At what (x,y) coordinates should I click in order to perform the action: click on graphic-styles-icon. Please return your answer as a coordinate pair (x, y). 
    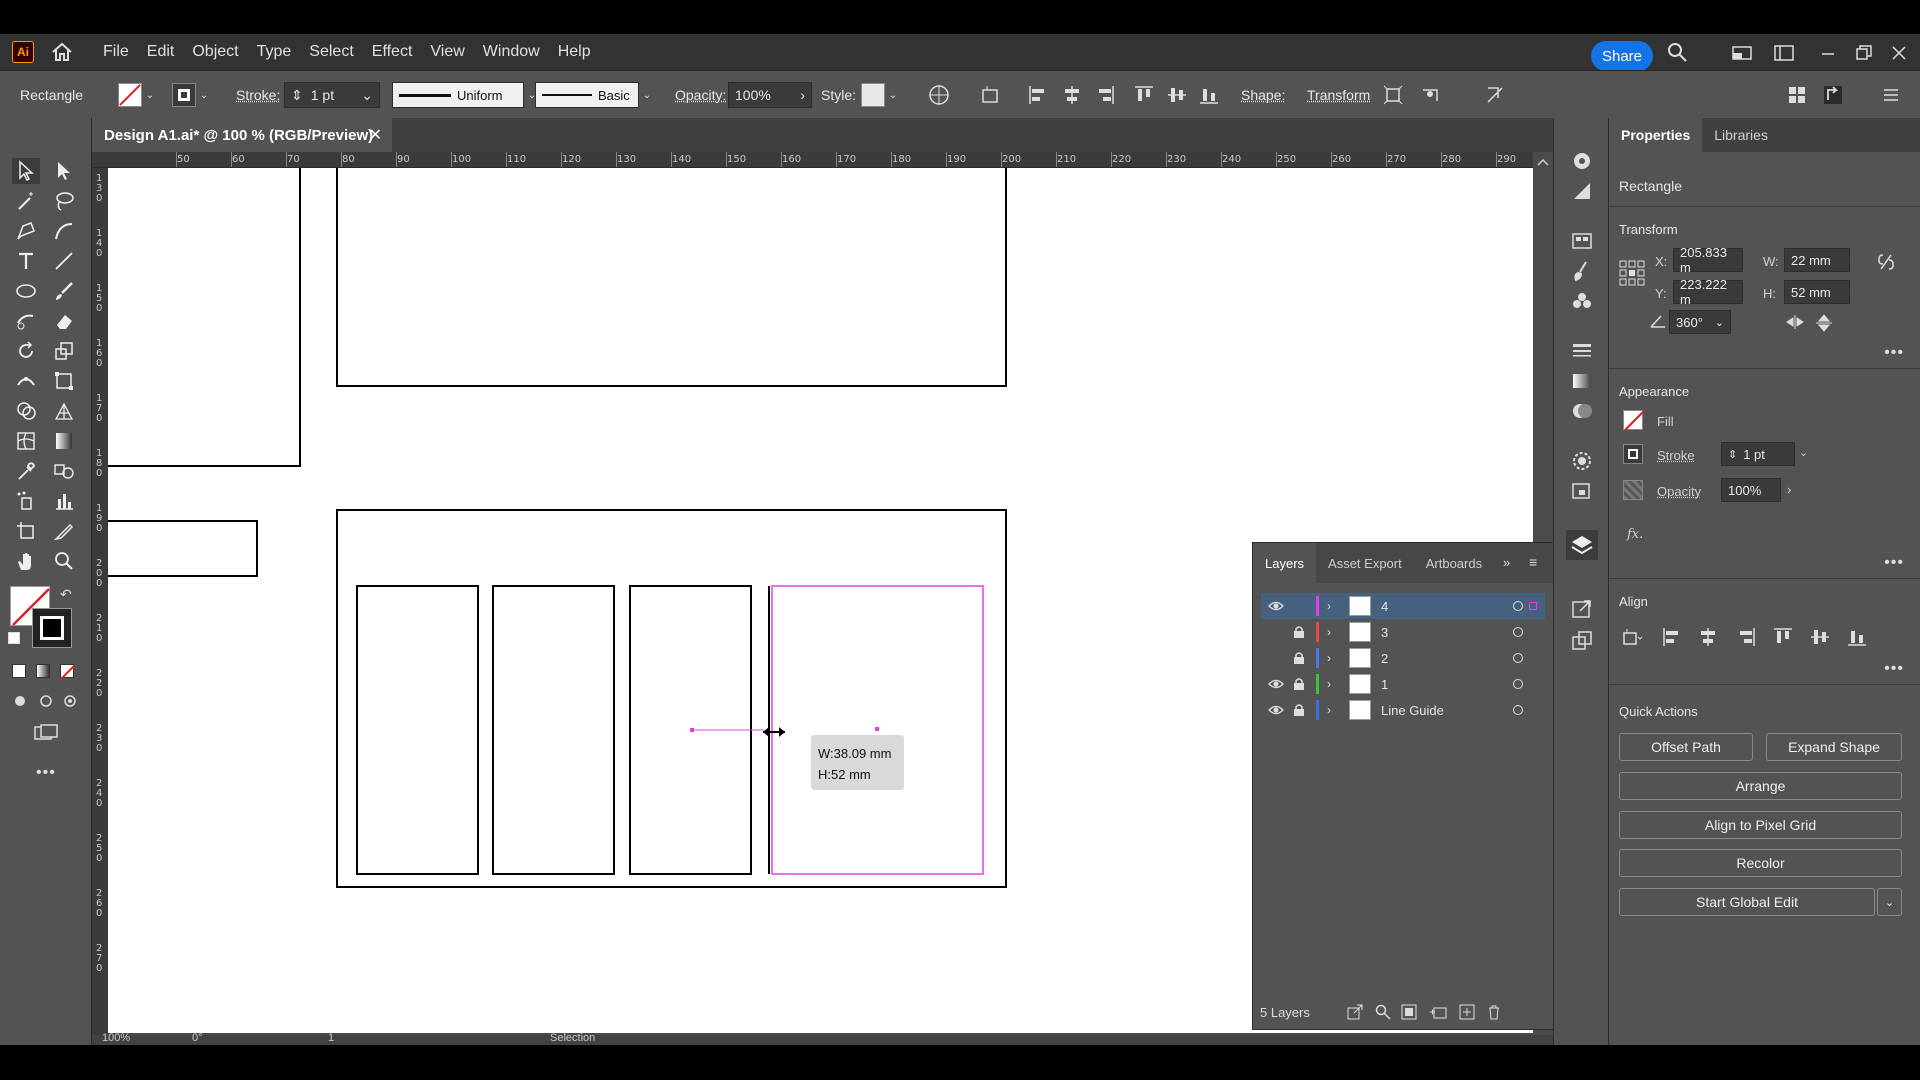
    Looking at the image, I should click on (1582, 461).